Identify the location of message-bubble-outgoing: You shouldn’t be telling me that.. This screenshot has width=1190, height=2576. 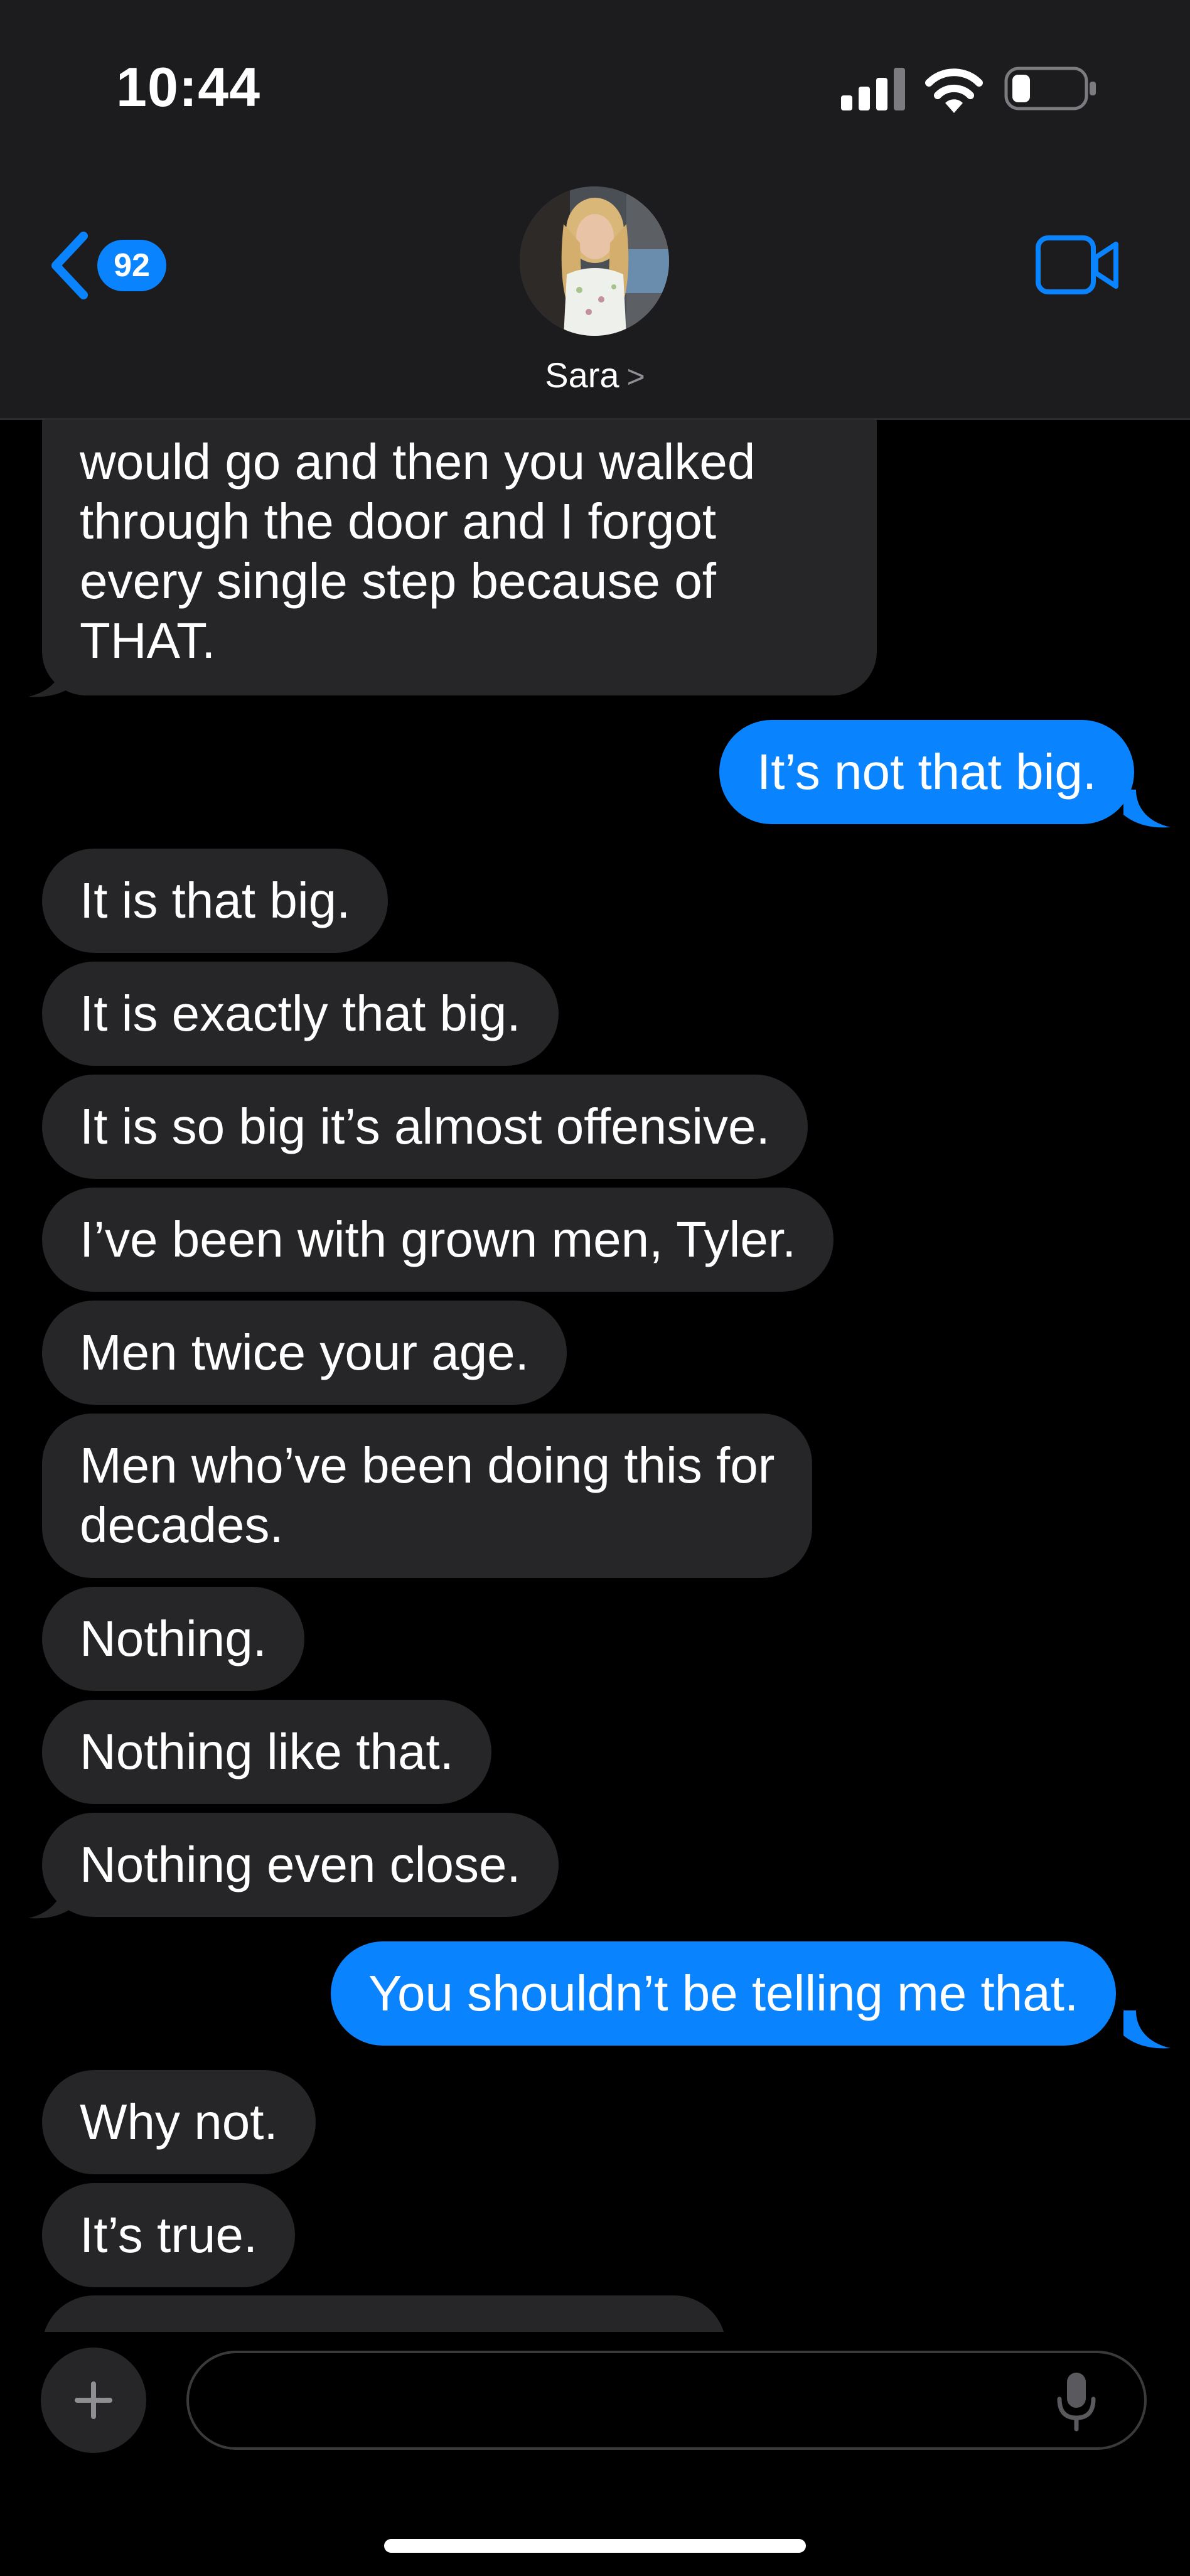
(724, 1993).